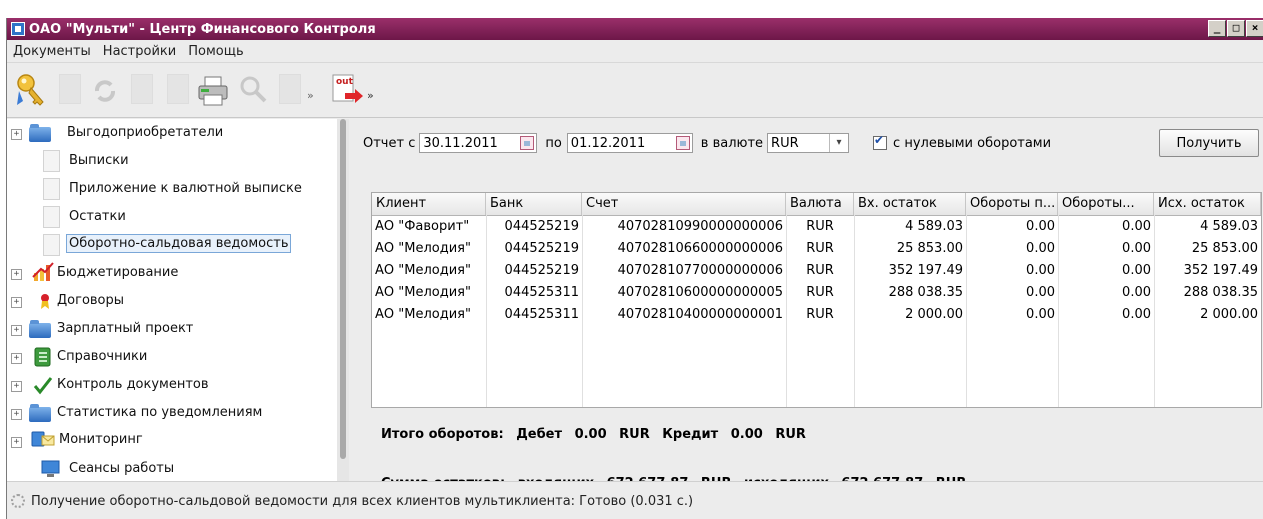 This screenshot has height=519, width=1263. What do you see at coordinates (343, 289) in the screenshot?
I see `scrollbar-thumb` at bounding box center [343, 289].